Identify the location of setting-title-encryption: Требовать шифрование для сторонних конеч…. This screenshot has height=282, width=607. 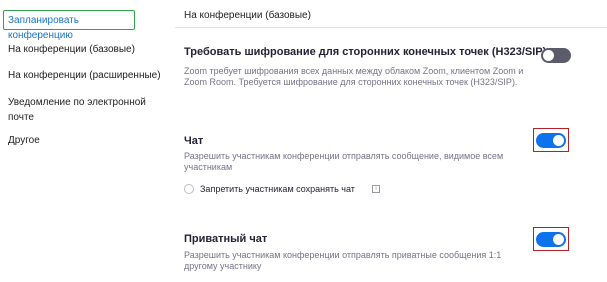
(365, 52).